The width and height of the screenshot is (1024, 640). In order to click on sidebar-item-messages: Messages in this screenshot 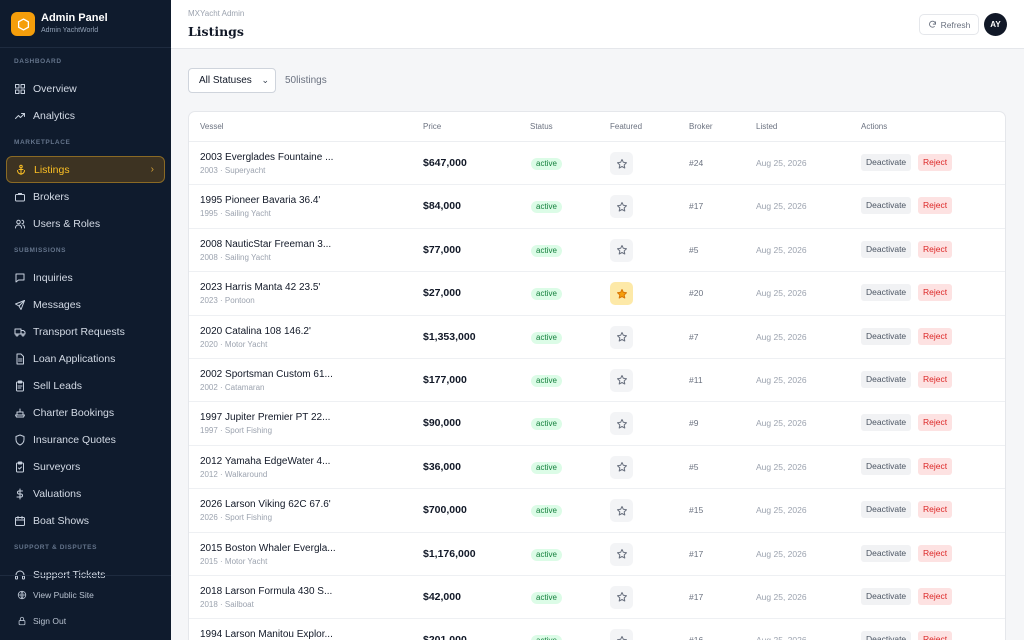, I will do `click(85, 304)`.